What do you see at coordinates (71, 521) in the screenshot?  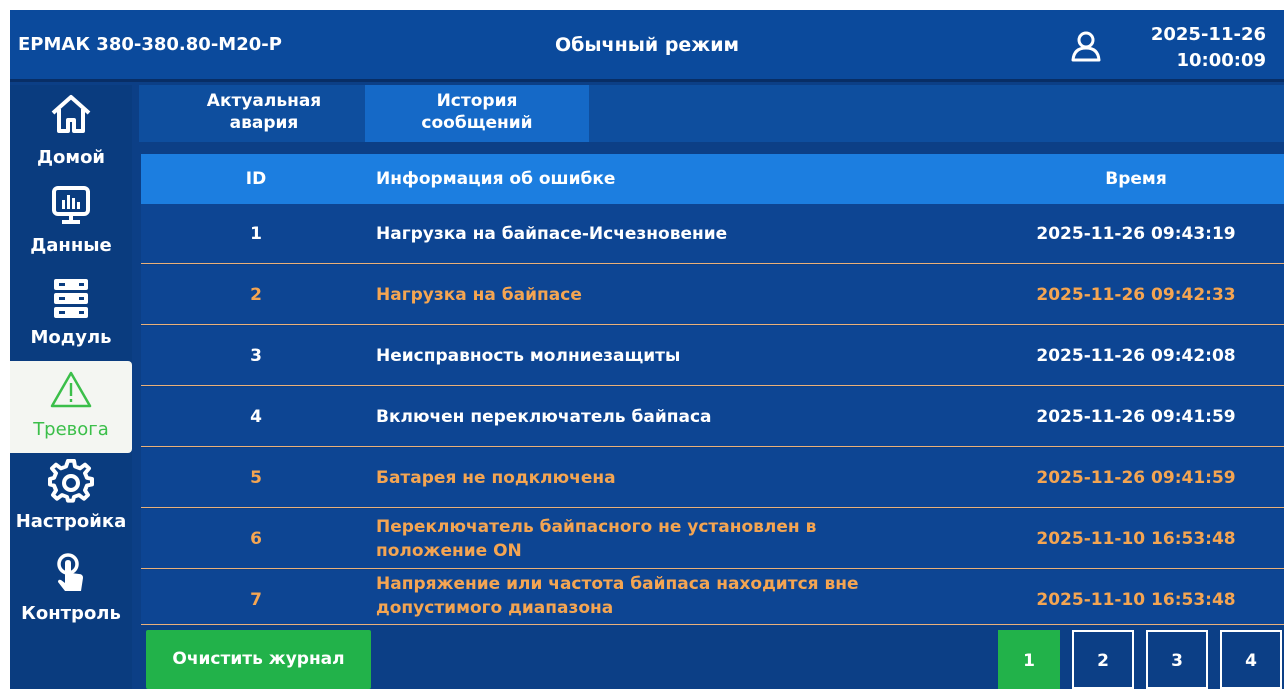 I see `sidebar-item-label: Настройка` at bounding box center [71, 521].